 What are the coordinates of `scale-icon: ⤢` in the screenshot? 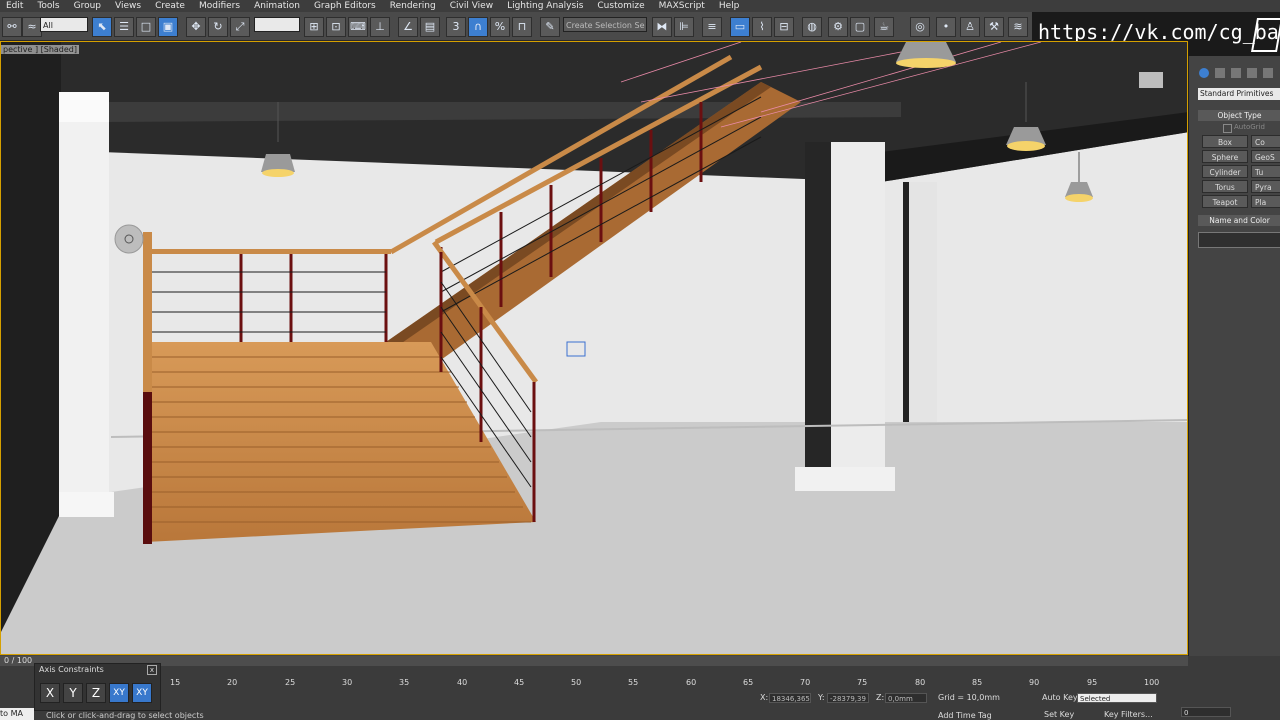 It's located at (240, 27).